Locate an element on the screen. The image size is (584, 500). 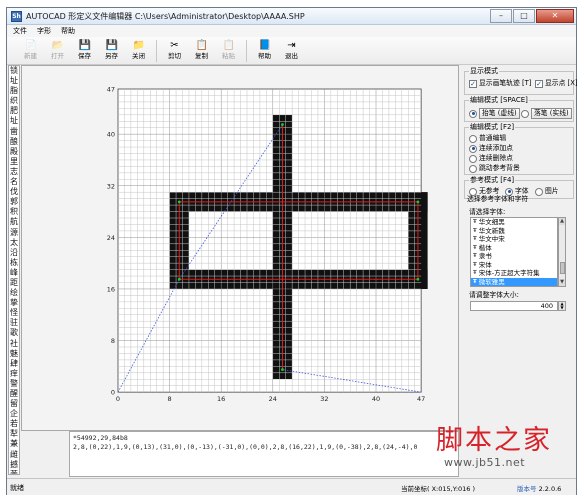
ref-image-radio: 图片 is located at coordinates (547, 191).